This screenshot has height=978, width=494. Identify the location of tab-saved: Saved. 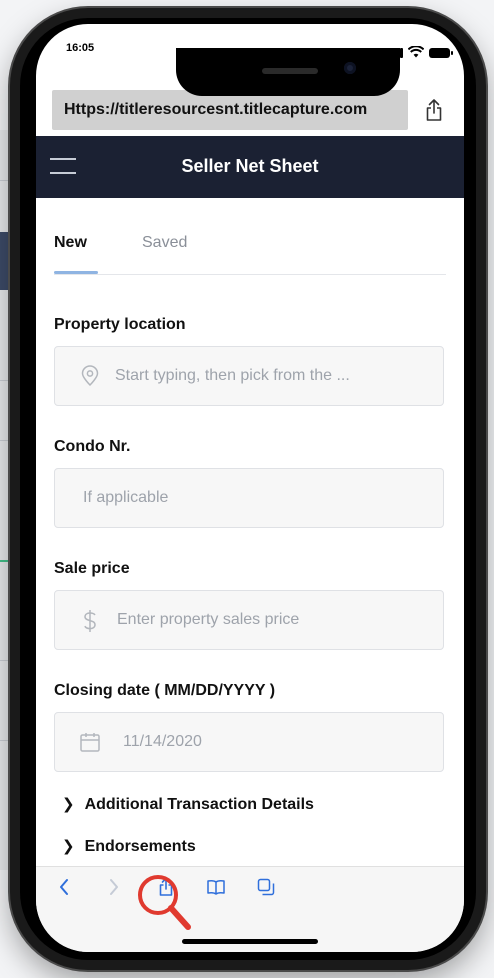
(164, 243).